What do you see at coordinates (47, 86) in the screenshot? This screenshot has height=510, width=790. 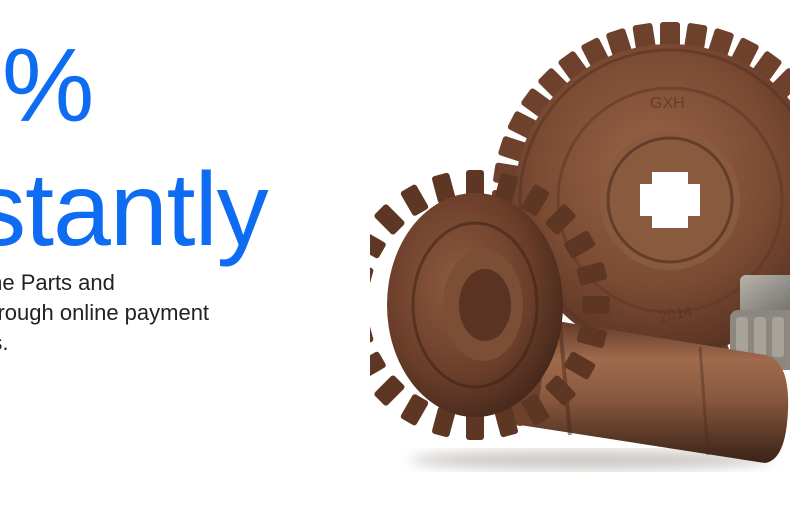 I see `discount-headline: 5%` at bounding box center [47, 86].